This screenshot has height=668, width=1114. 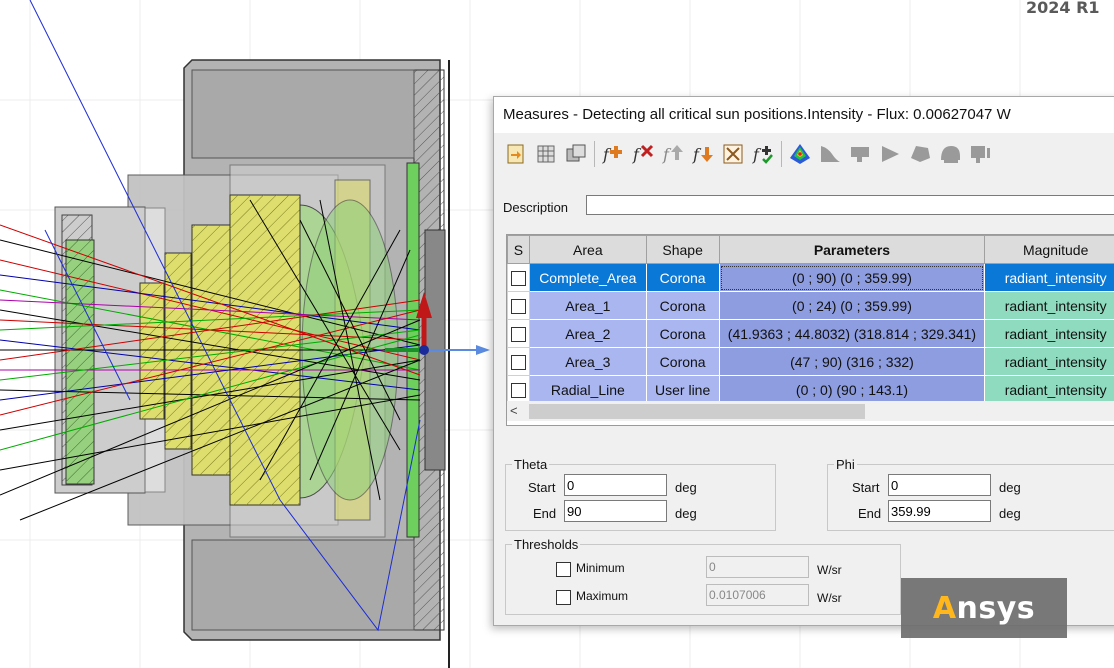 I want to click on maximum-checkbox, so click(x=563, y=597).